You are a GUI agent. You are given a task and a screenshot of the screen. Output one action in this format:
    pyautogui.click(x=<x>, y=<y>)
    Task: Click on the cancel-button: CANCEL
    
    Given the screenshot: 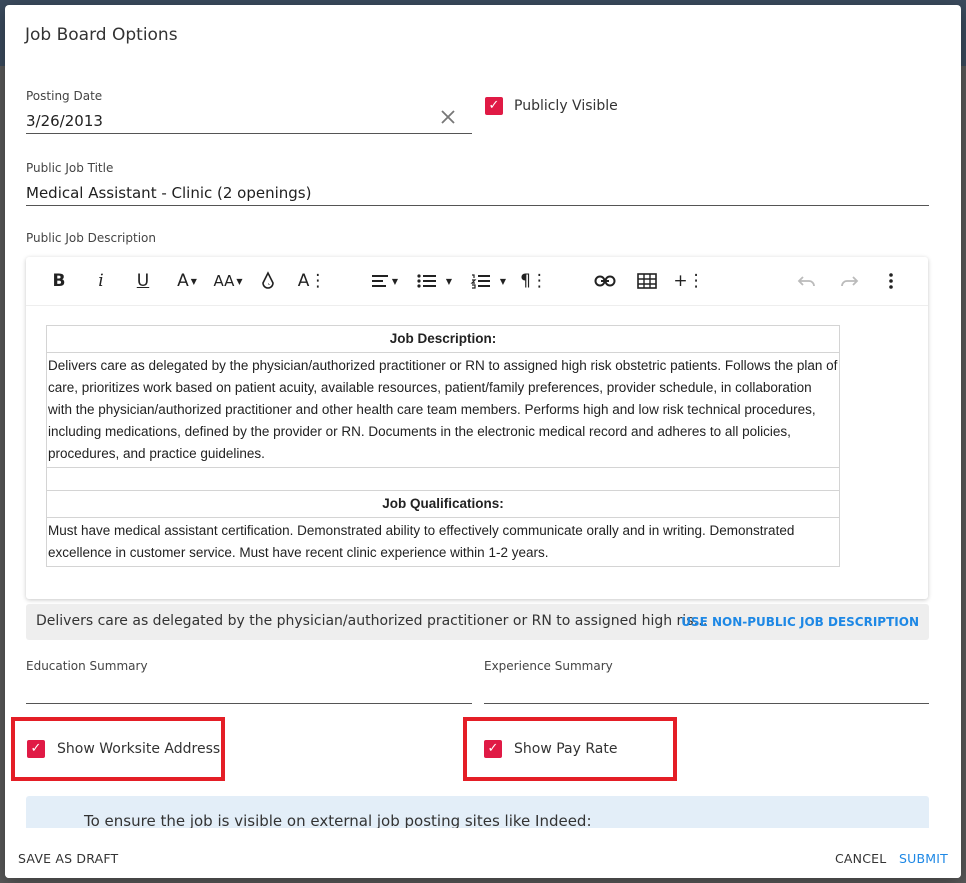 What is the action you would take?
    pyautogui.click(x=860, y=858)
    